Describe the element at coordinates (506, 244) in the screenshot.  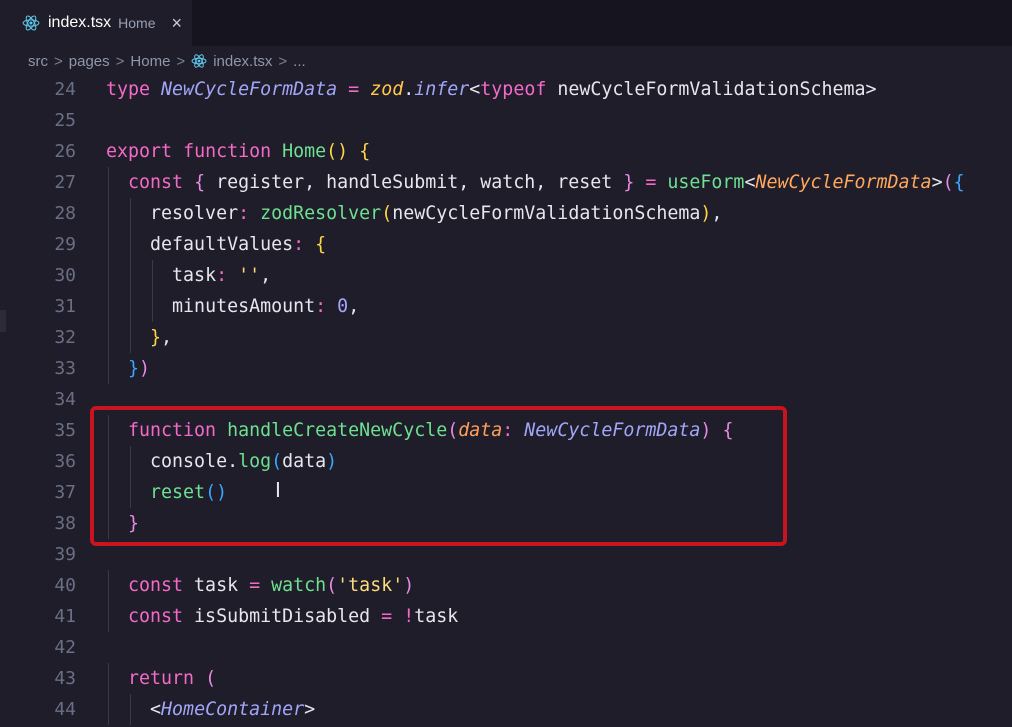
I see `code-line-29: 29 defaultValues: {` at that location.